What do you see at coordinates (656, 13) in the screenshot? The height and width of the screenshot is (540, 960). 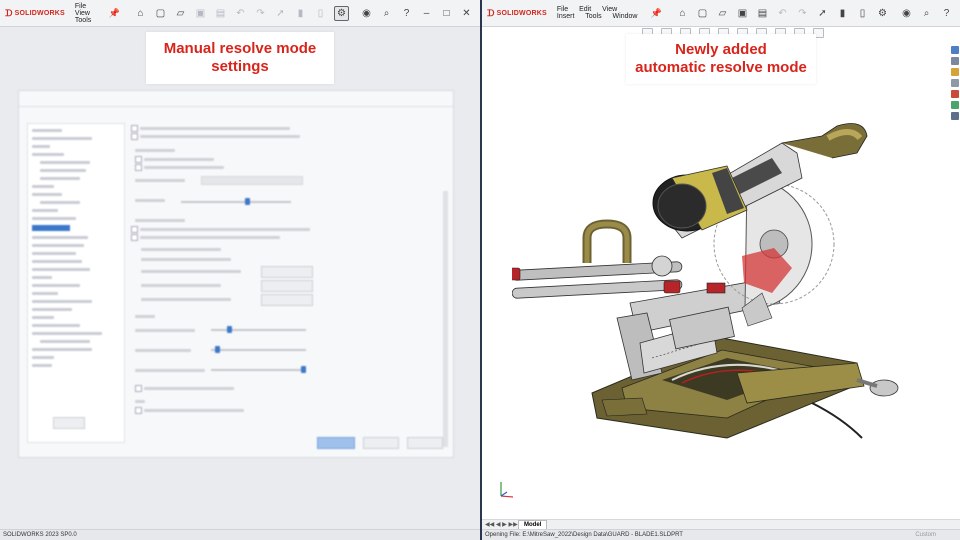 I see `pin-icon-right: 📌` at bounding box center [656, 13].